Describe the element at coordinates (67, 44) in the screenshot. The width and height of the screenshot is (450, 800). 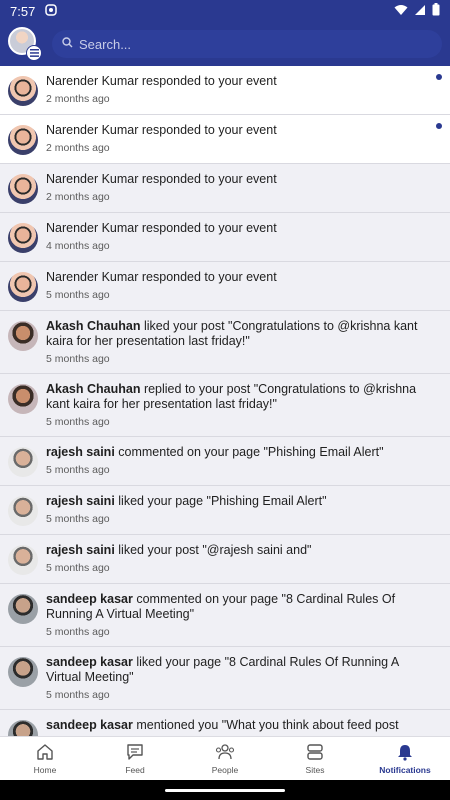
I see `search-icon` at that location.